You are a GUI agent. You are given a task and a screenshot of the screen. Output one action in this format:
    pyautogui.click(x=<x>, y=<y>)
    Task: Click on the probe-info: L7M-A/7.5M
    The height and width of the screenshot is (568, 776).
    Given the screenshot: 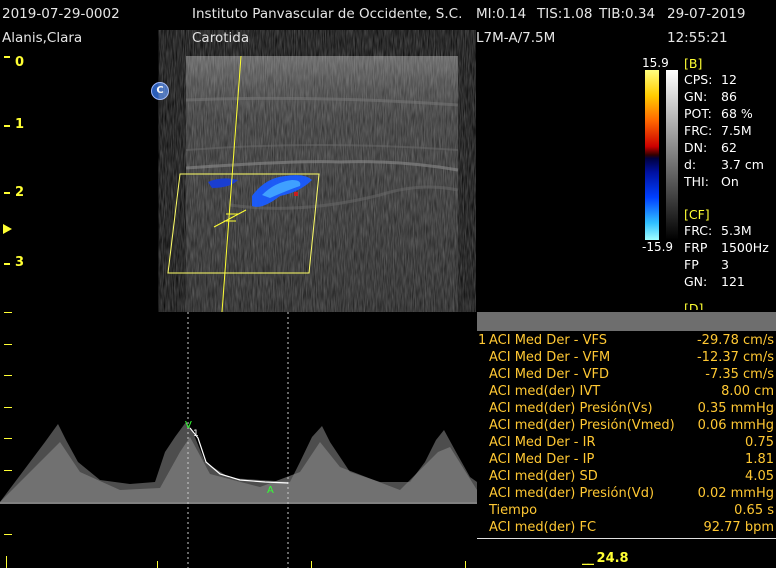 What is the action you would take?
    pyautogui.click(x=516, y=38)
    